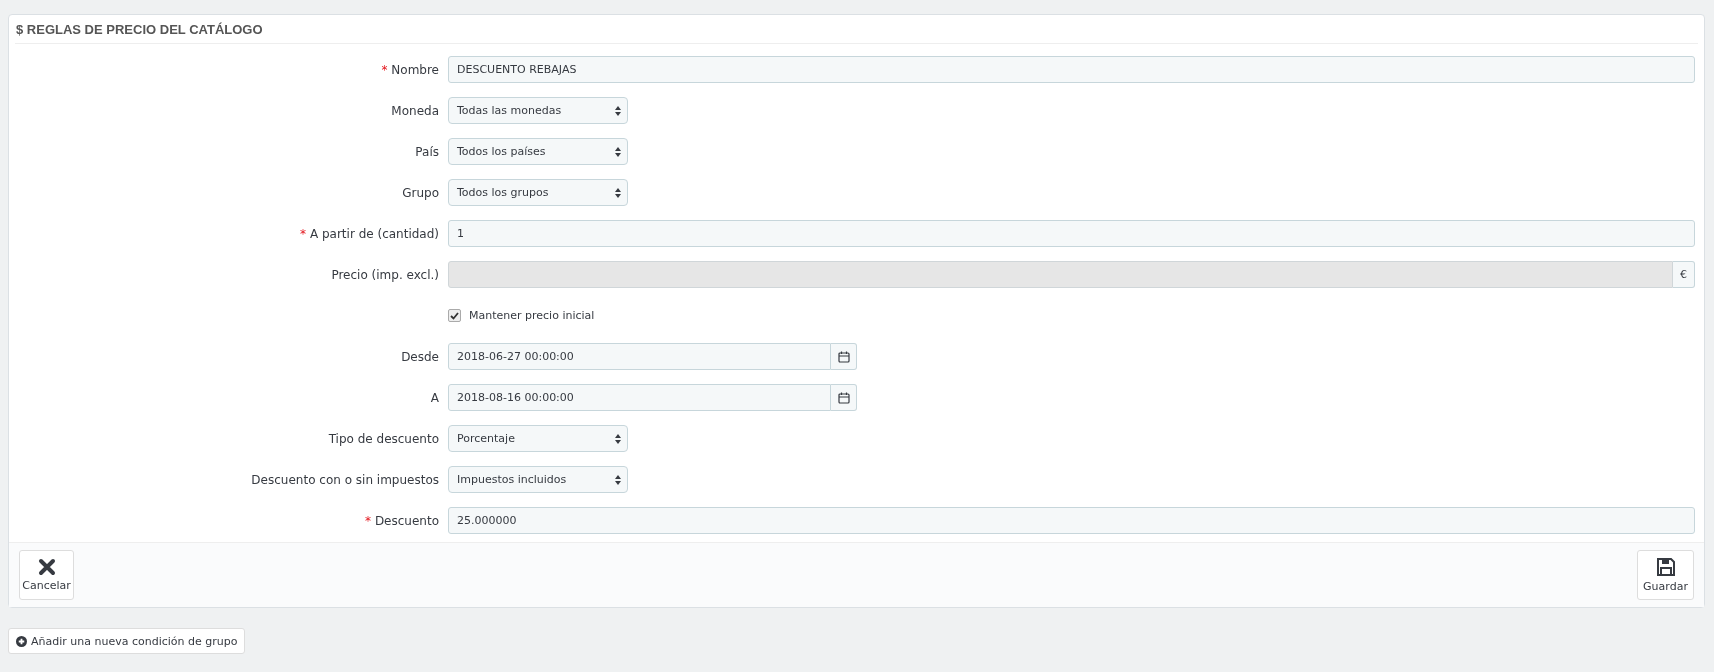 The width and height of the screenshot is (1714, 672). I want to click on panel-title: $ REGLAS DE PRECIO DEL CATÁLOGO, so click(139, 29).